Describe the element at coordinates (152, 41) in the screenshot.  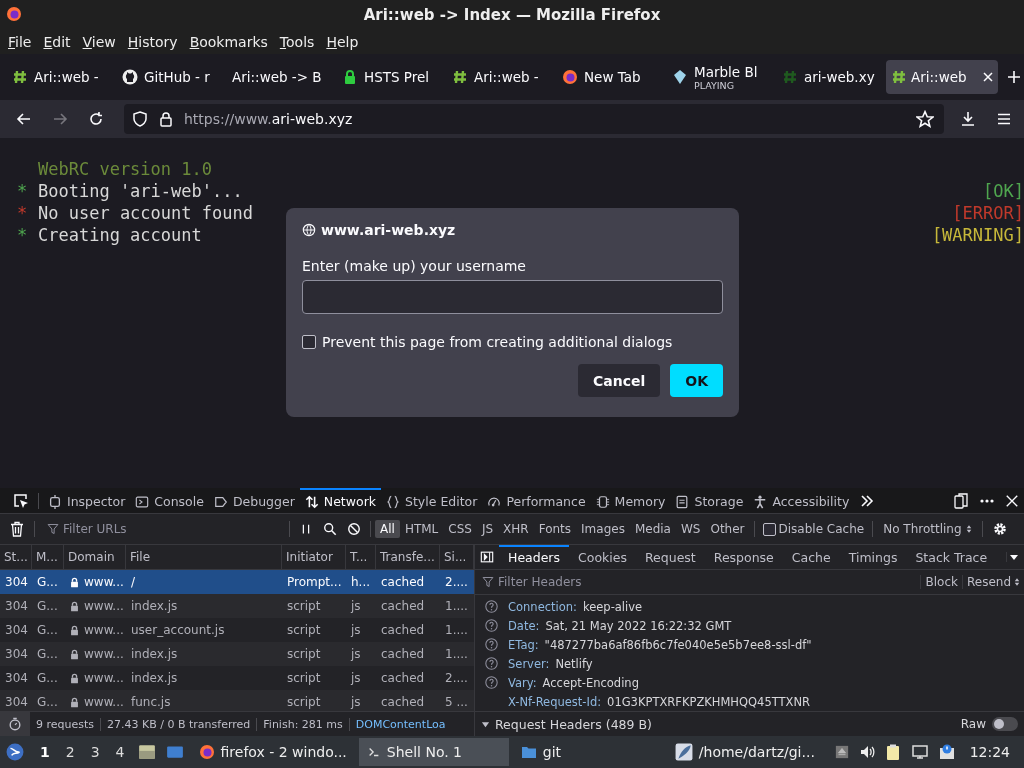
I see `menu-item: History` at that location.